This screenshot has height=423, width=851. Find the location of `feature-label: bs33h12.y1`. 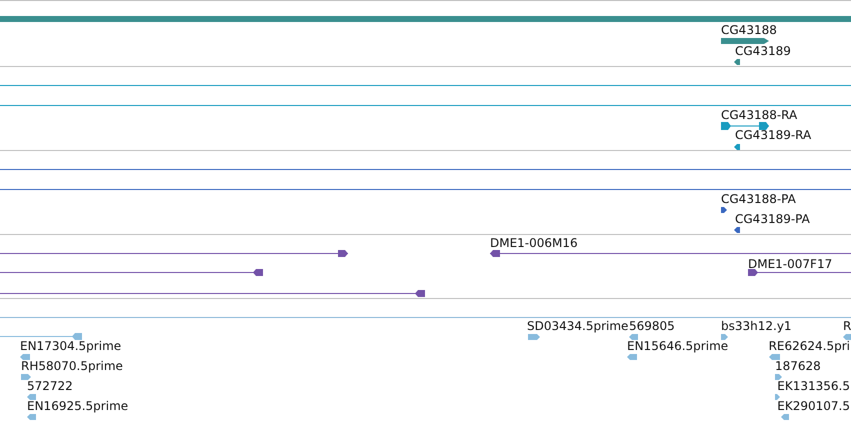

feature-label: bs33h12.y1 is located at coordinates (756, 326).